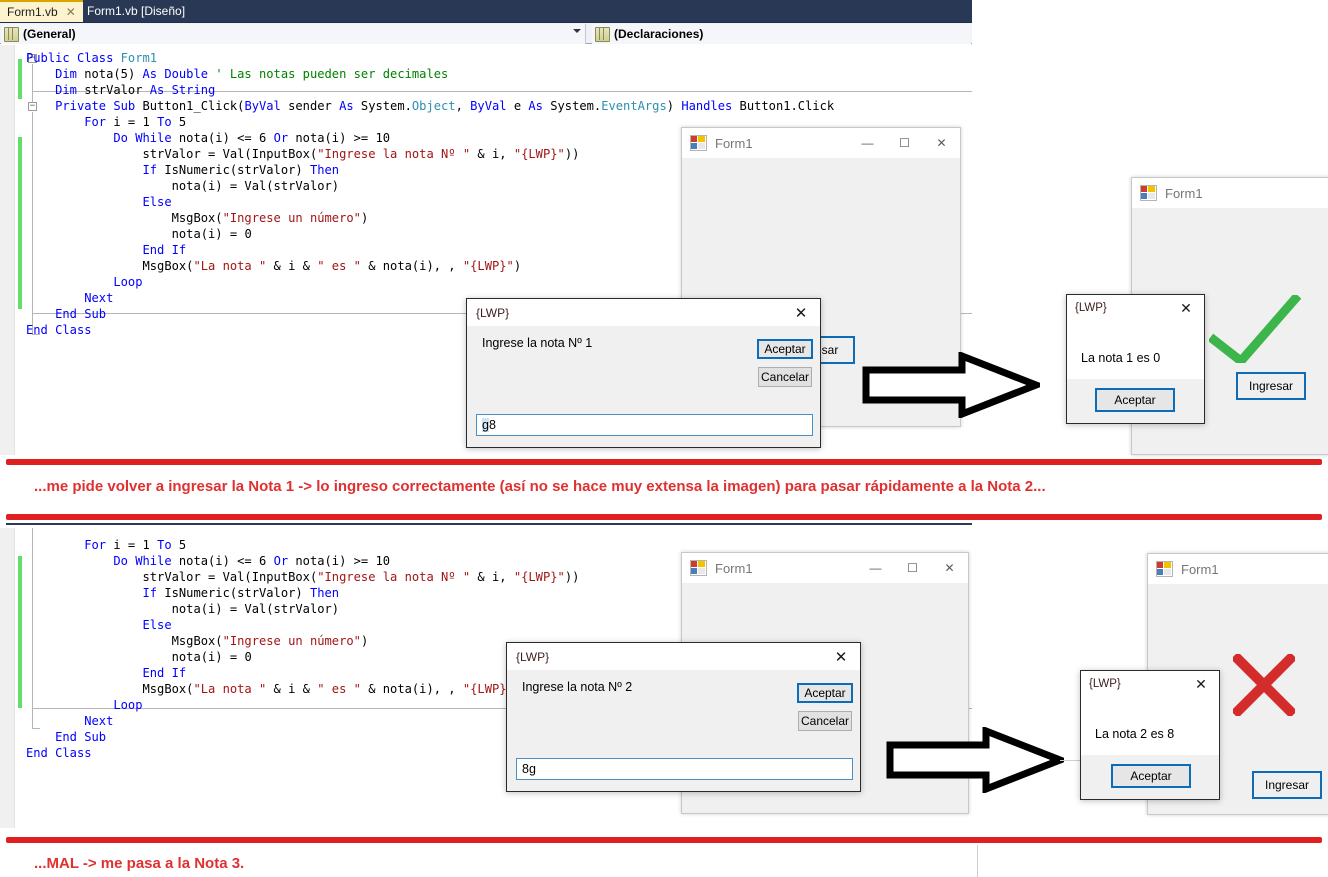  Describe the element at coordinates (684, 769) in the screenshot. I see `inputbox-value-field: 8g` at that location.